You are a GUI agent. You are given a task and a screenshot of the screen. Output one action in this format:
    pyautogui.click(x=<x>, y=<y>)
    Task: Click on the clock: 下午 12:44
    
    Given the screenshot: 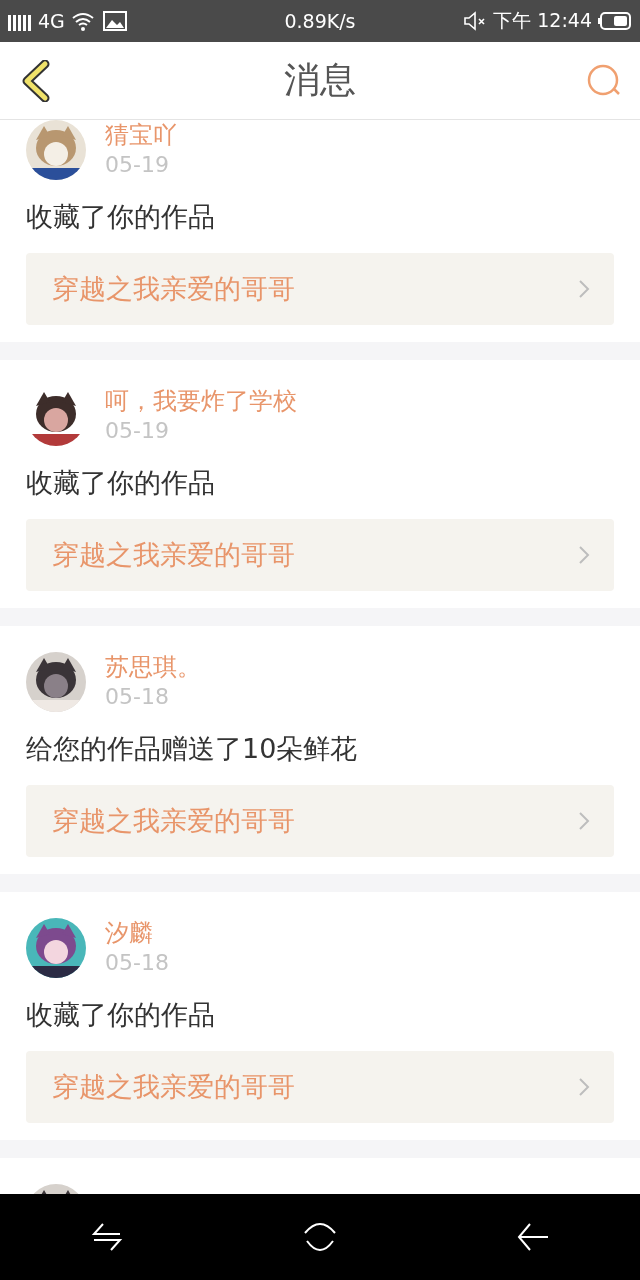 What is the action you would take?
    pyautogui.click(x=542, y=20)
    